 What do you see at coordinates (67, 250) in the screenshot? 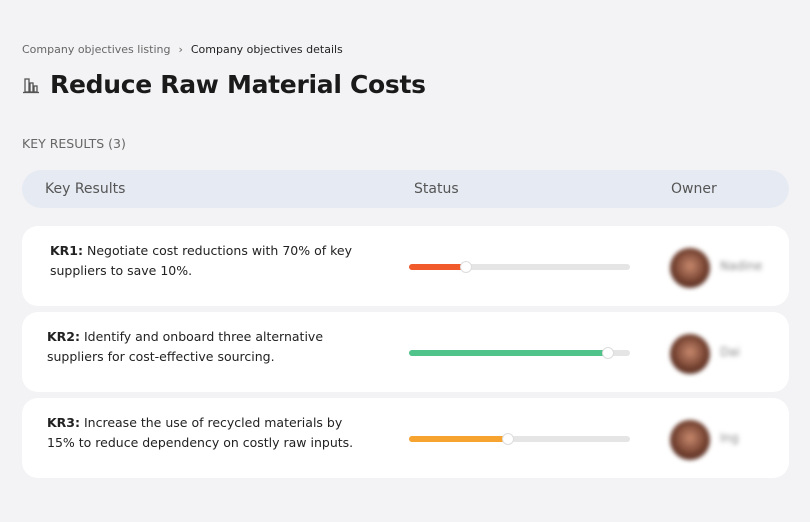
I see `key-result-id: KR1:` at bounding box center [67, 250].